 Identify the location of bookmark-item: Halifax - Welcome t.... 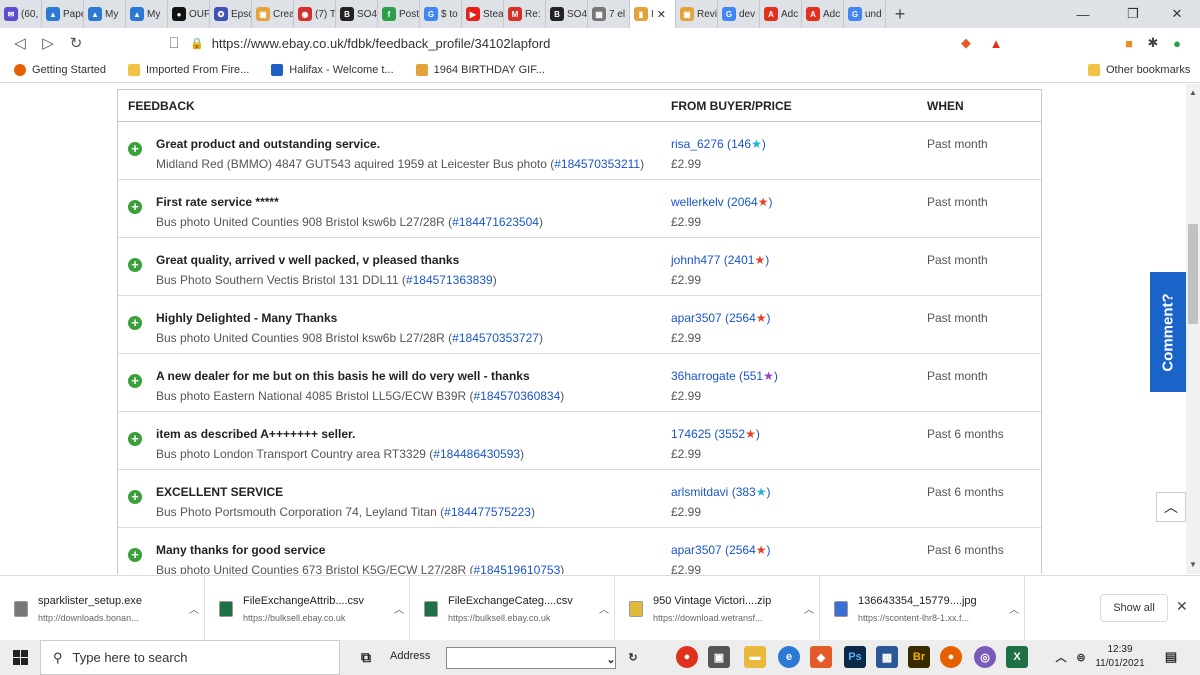
(332, 70).